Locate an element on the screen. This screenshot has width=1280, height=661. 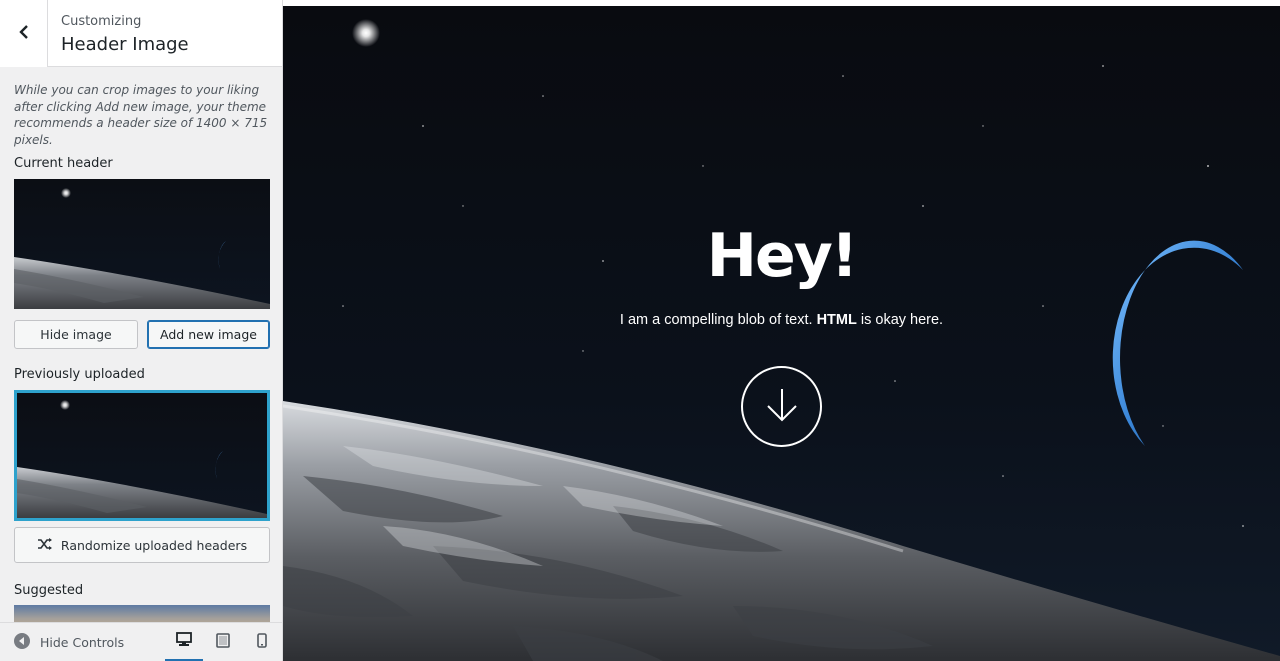
hide-controls-label: Hide Controls is located at coordinates (82, 642).